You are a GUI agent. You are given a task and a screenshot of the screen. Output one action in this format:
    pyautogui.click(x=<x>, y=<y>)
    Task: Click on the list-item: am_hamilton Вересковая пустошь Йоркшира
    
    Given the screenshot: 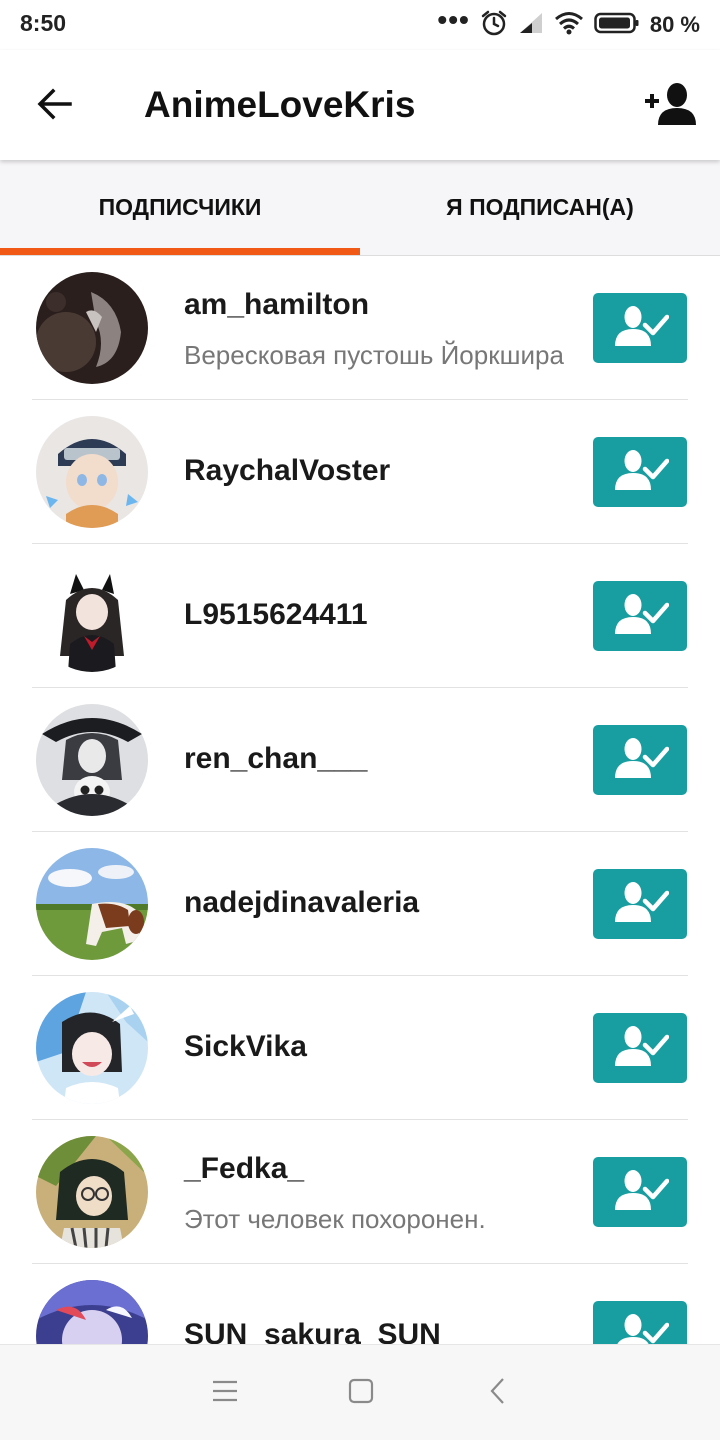 What is the action you would take?
    pyautogui.click(x=360, y=328)
    